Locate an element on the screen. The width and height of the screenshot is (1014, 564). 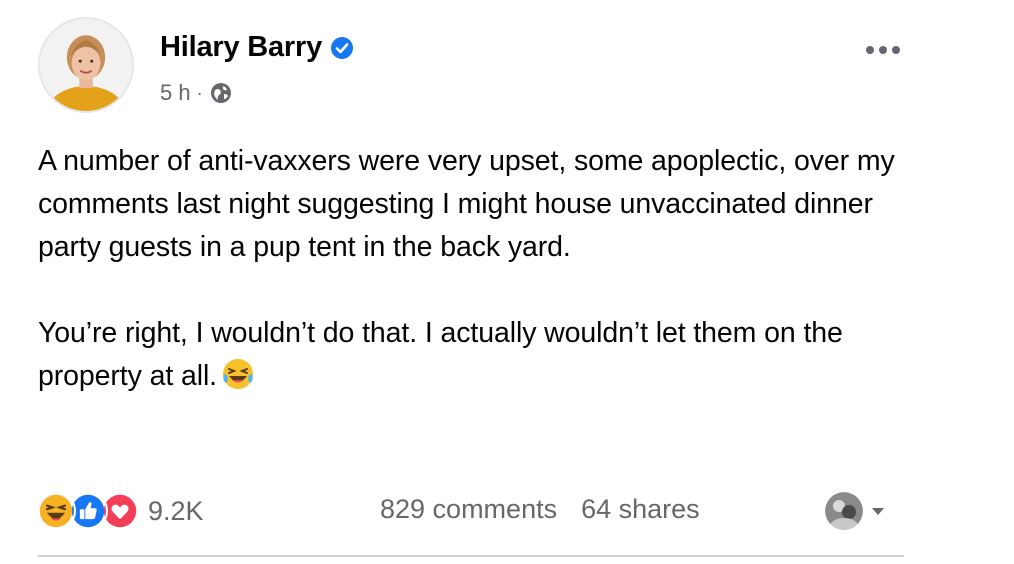
author-name: Hilary Barry is located at coordinates (241, 47).